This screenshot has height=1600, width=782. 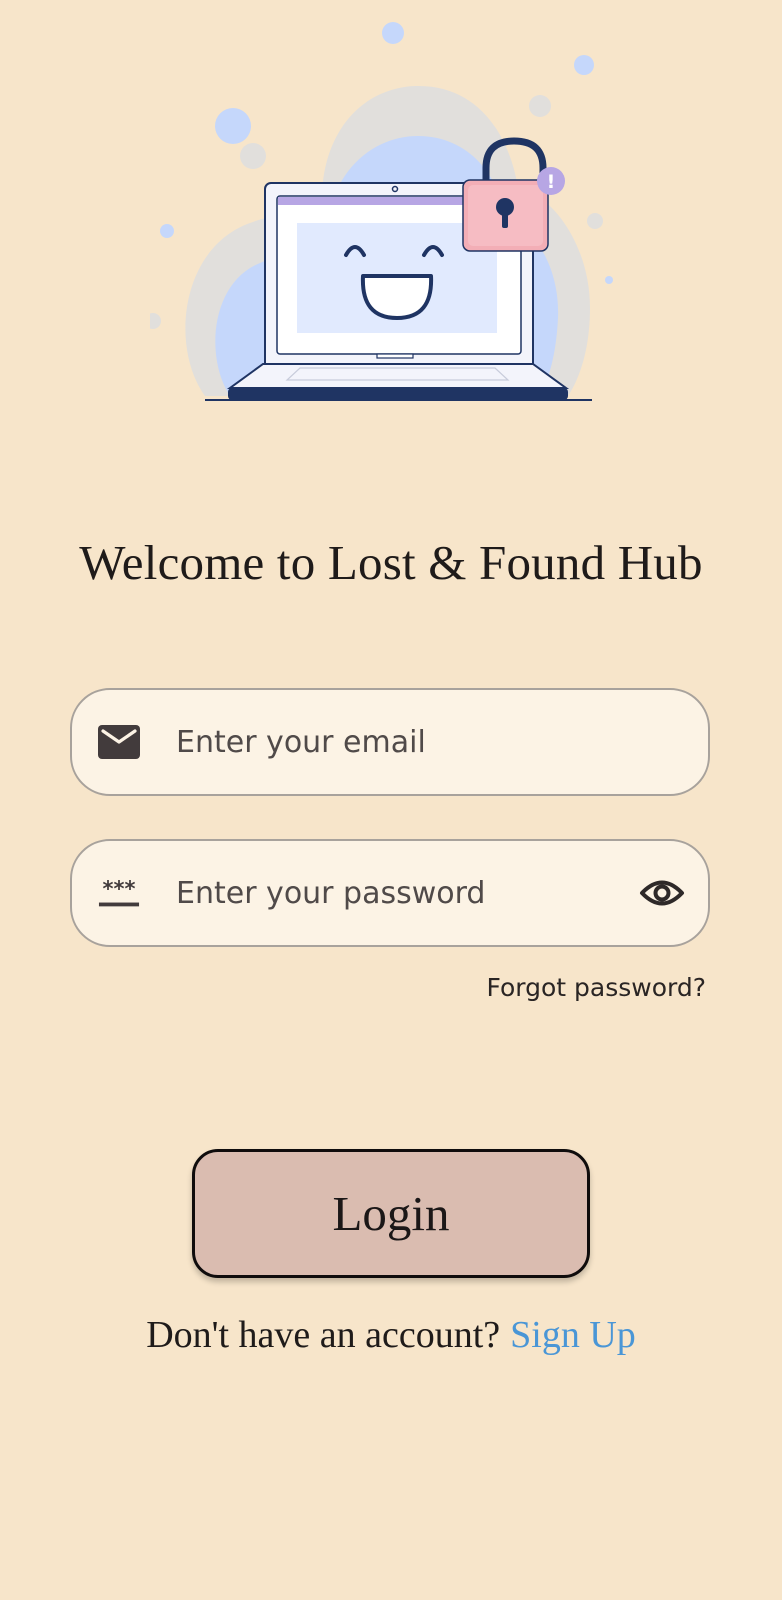 What do you see at coordinates (551, 182) in the screenshot?
I see `alert-badge-text: !` at bounding box center [551, 182].